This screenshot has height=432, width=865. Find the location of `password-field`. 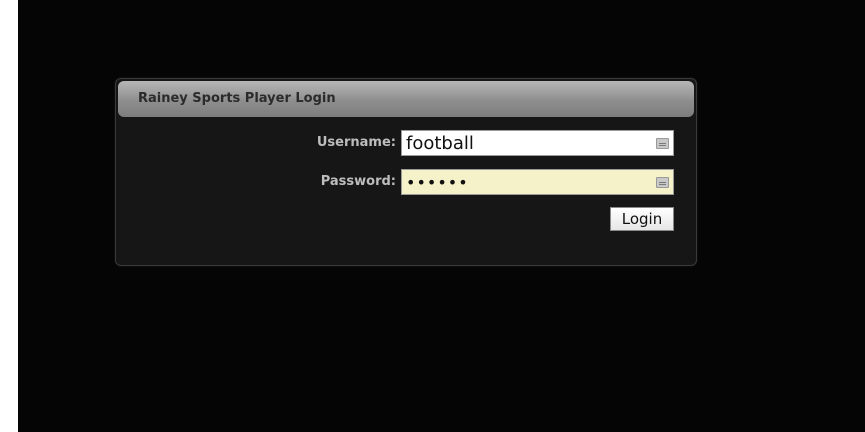

password-field is located at coordinates (537, 182).